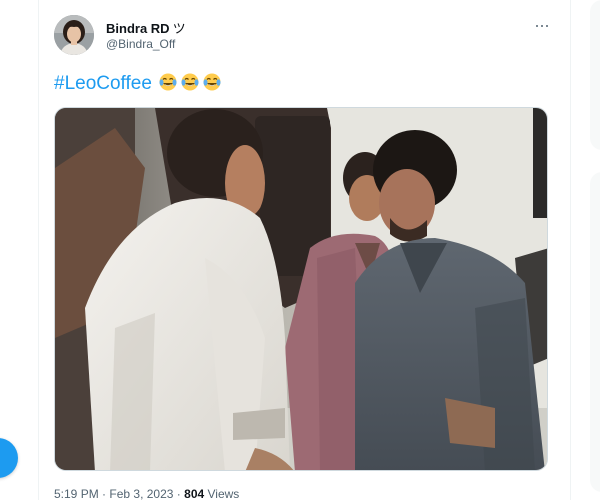 The width and height of the screenshot is (600, 500). Describe the element at coordinates (194, 493) in the screenshot. I see `views-count: 804` at that location.